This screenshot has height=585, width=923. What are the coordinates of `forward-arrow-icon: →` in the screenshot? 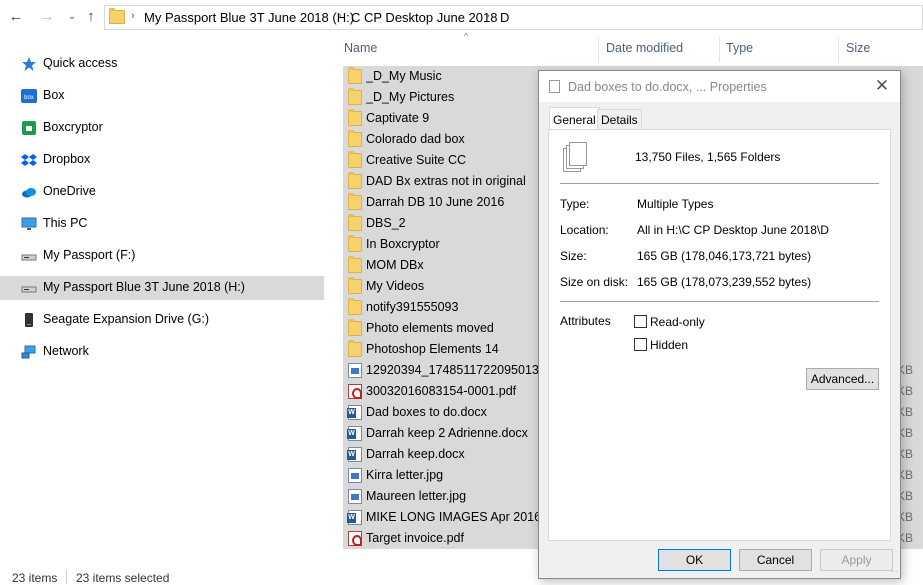 It's located at (47, 17).